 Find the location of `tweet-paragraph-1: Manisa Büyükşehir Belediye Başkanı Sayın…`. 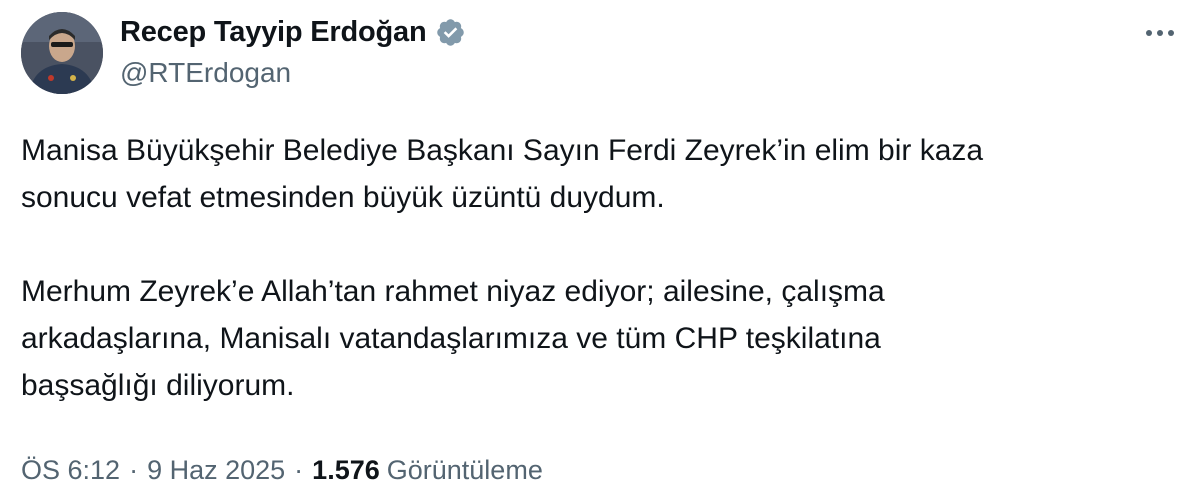

tweet-paragraph-1: Manisa Büyükşehir Belediye Başkanı Sayın… is located at coordinates (502, 174).